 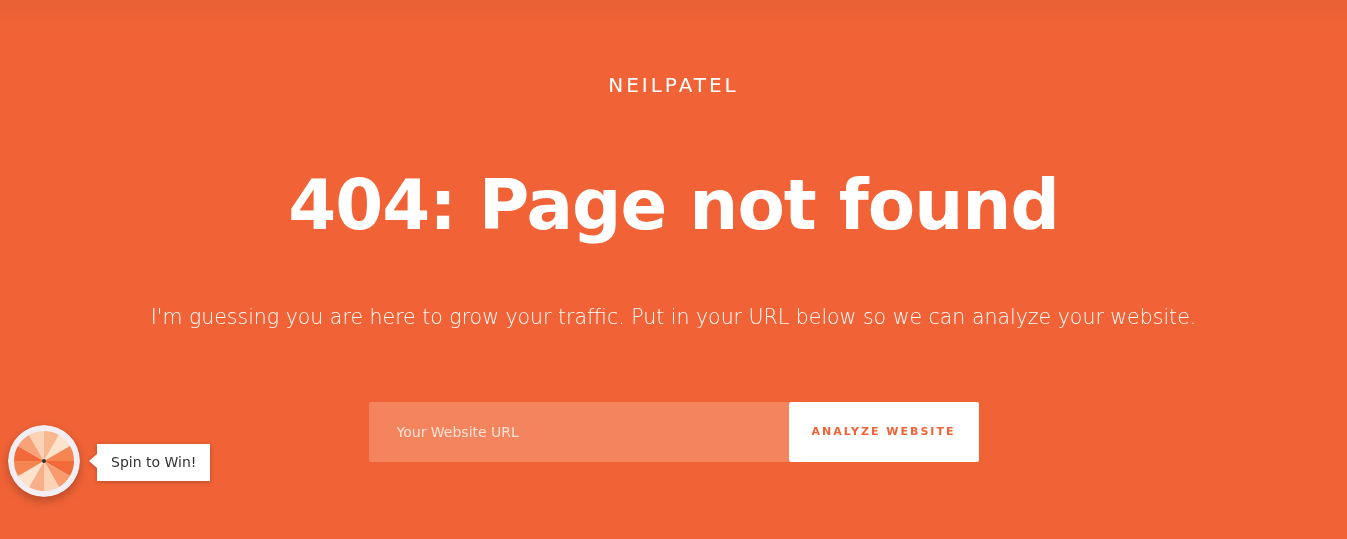 I want to click on url-field: Your Website URL, so click(x=578, y=432).